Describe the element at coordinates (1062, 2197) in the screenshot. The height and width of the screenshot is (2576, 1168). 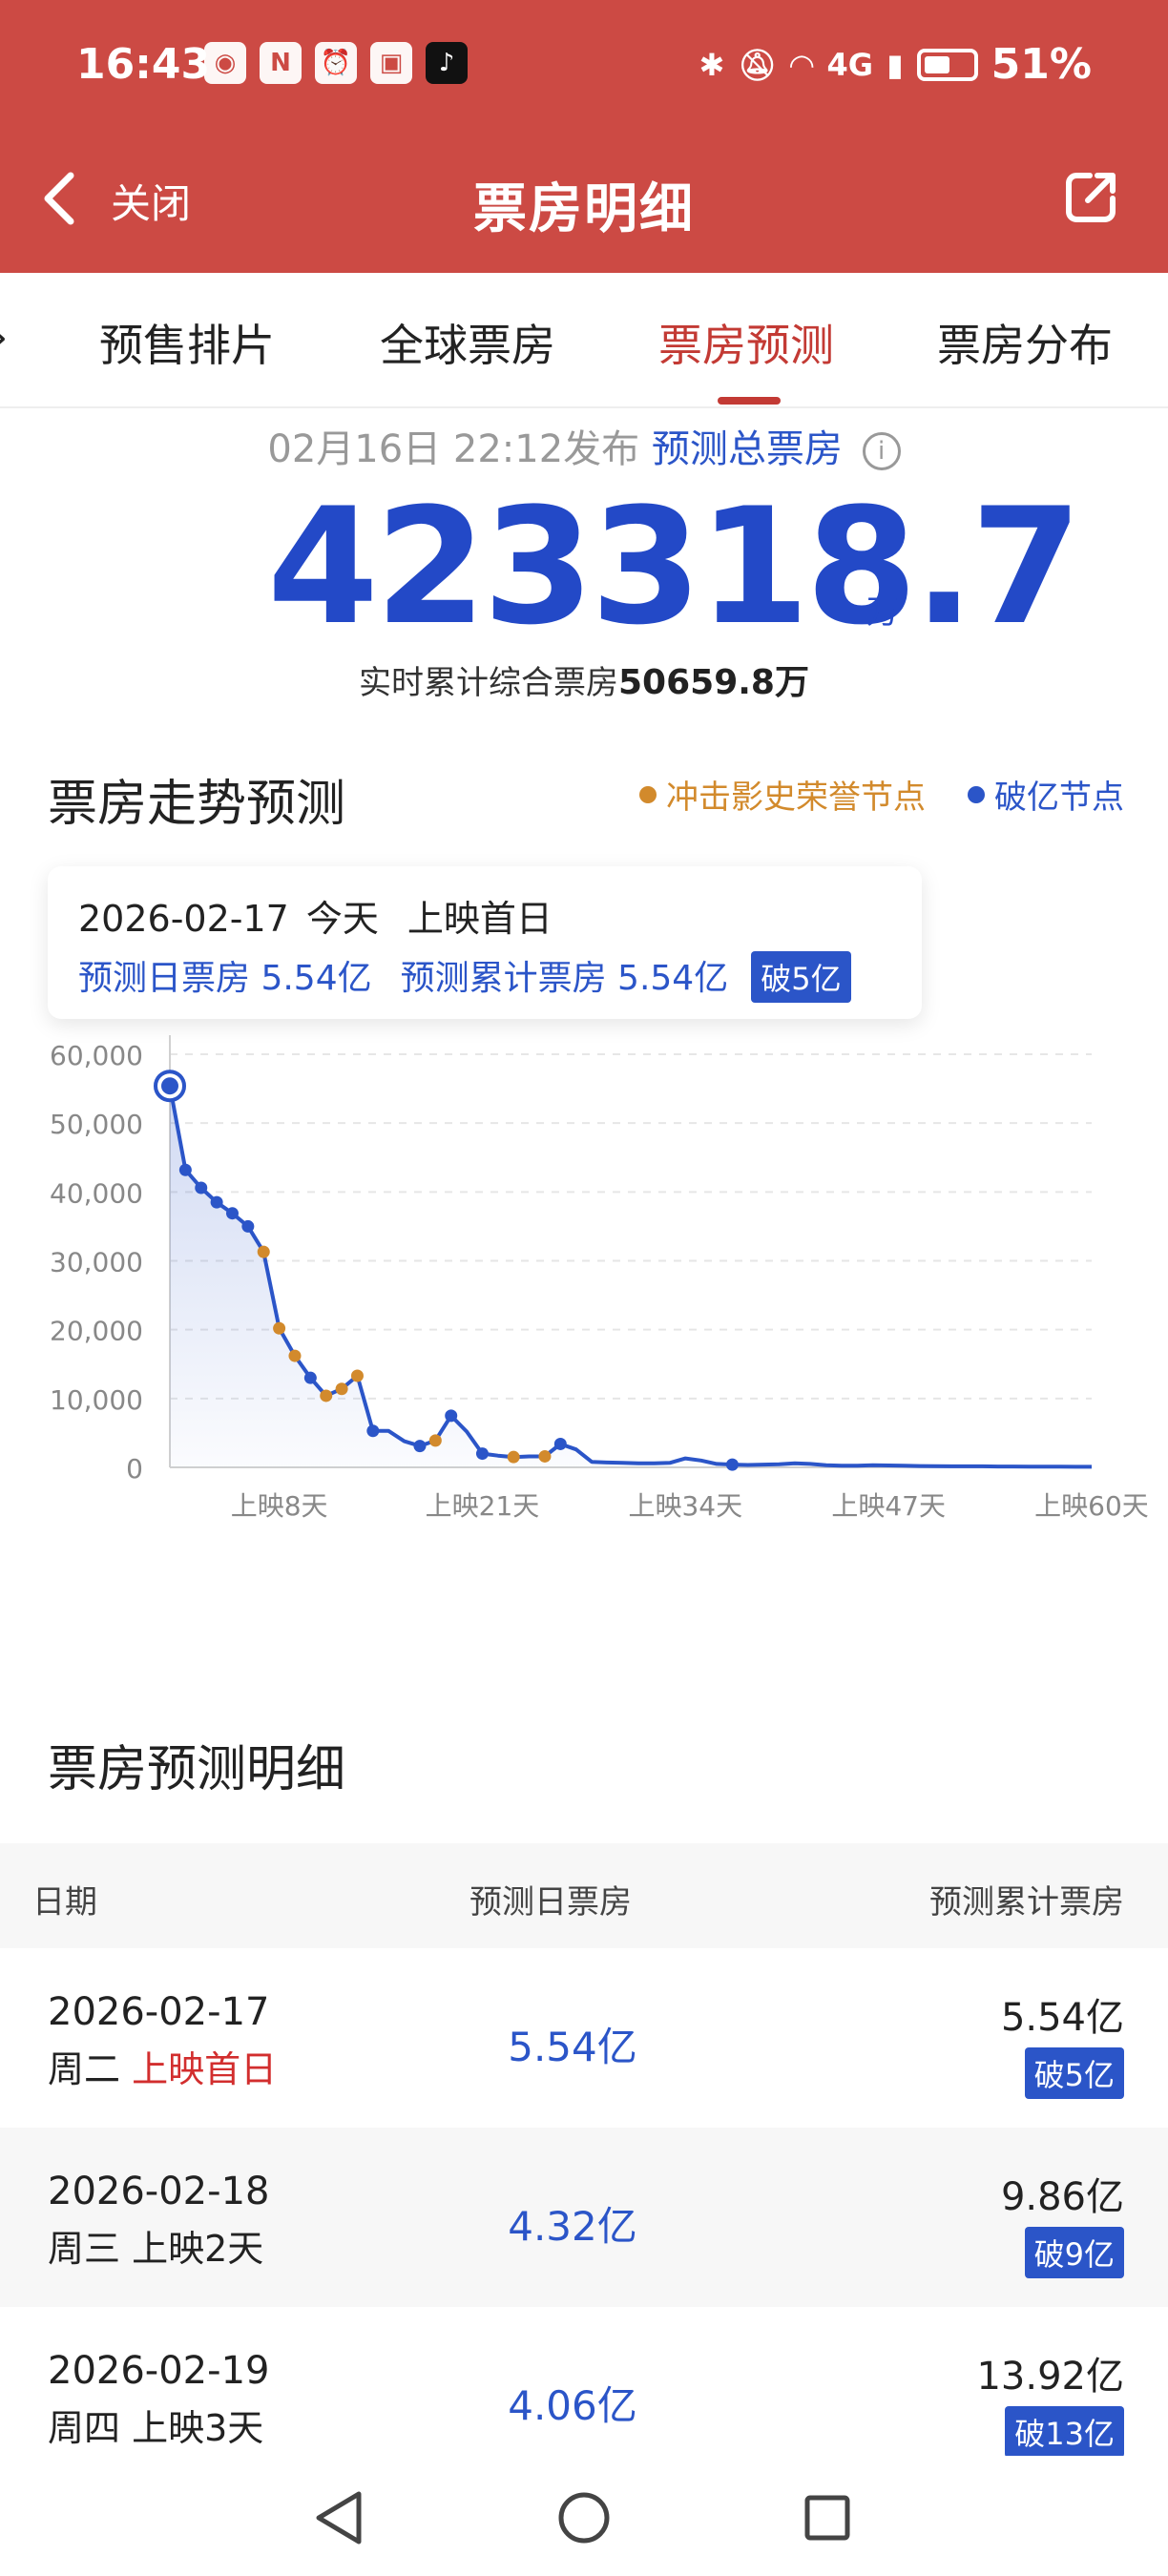
I see `row-cum-value: 9.86亿` at that location.